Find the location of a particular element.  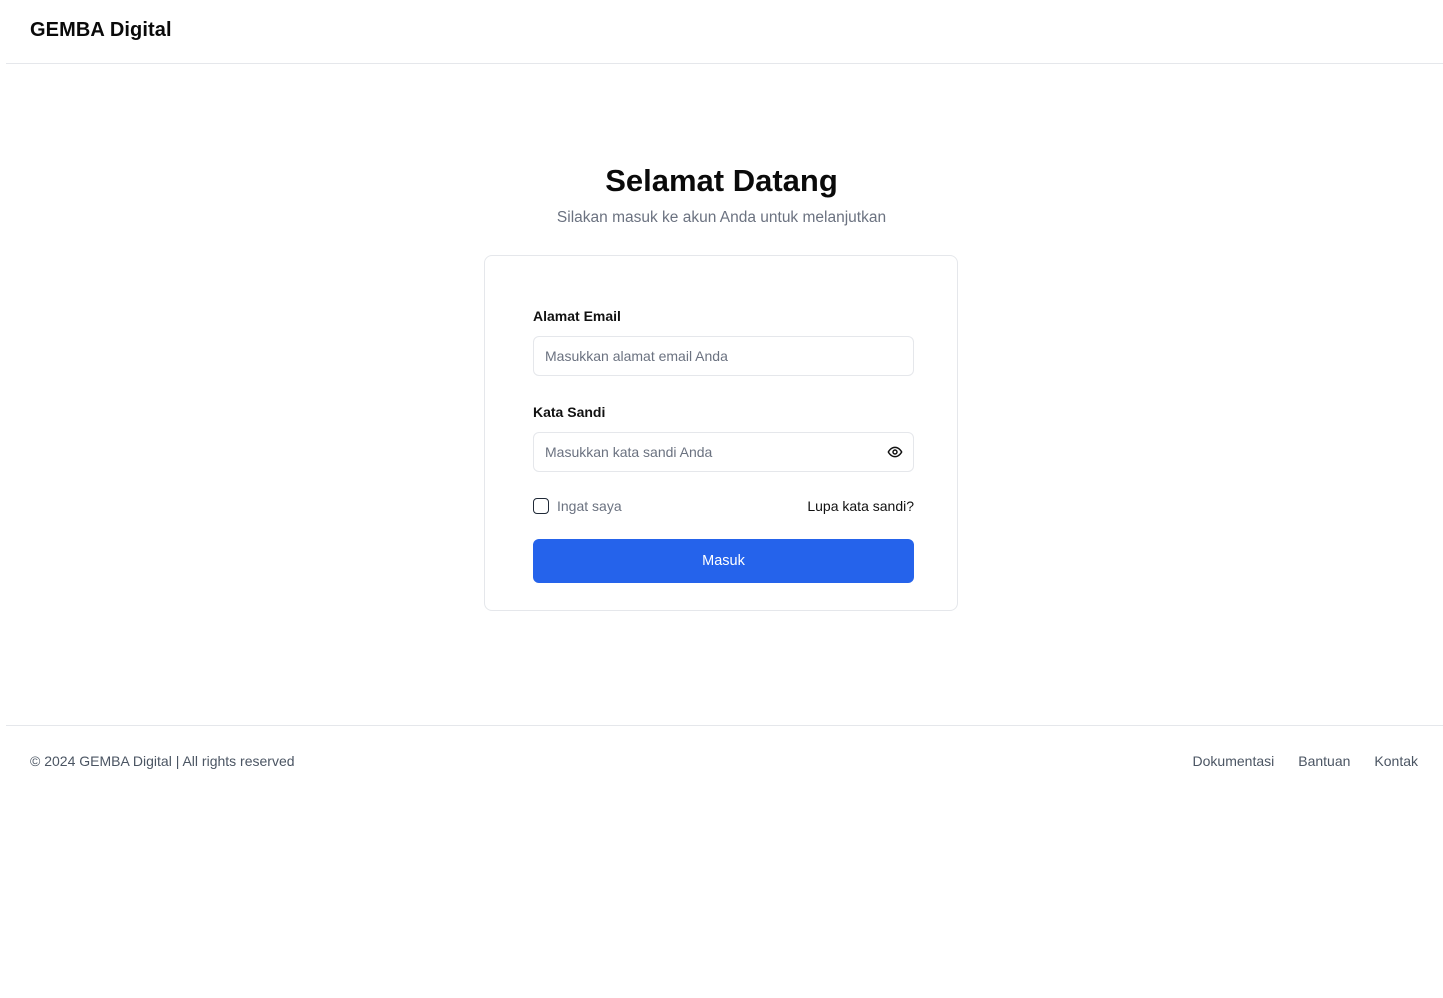

email-input is located at coordinates (723, 356).